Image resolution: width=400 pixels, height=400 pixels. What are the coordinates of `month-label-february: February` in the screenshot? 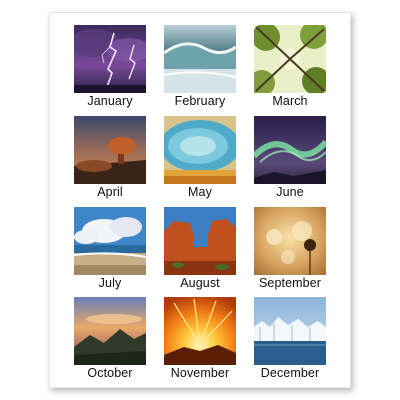 It's located at (200, 101).